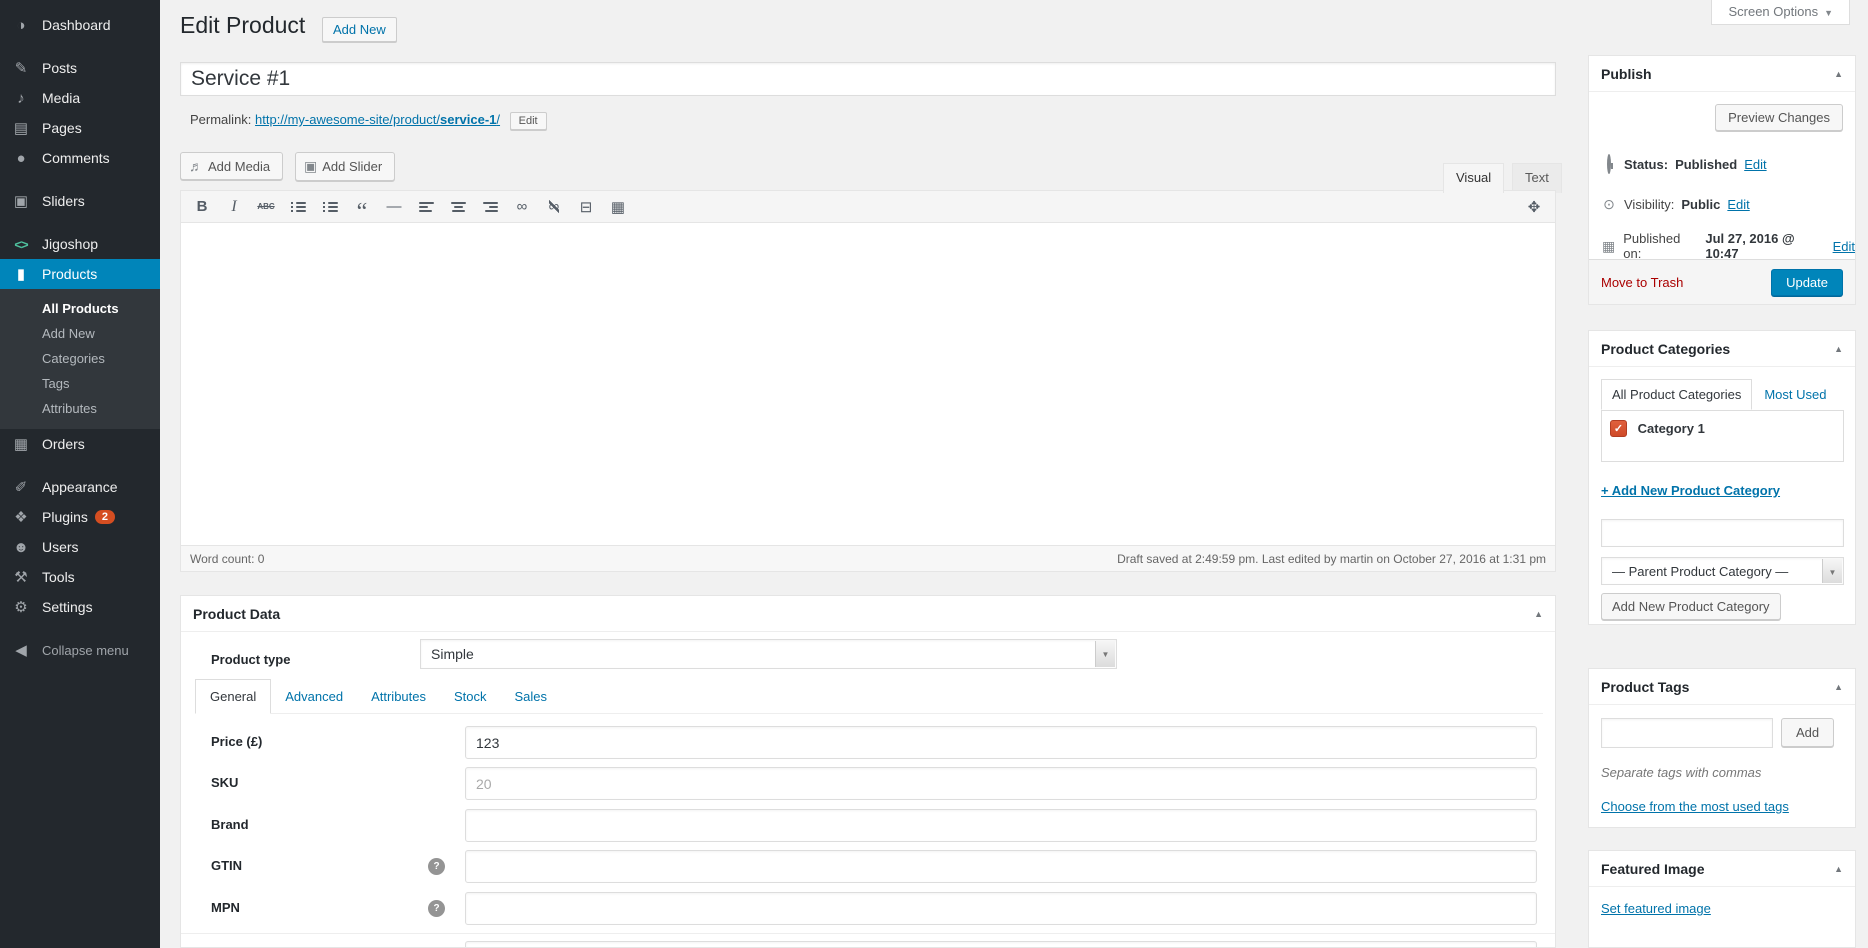  Describe the element at coordinates (80, 444) in the screenshot. I see `sidebar-item-orders: ▦ Orders` at that location.